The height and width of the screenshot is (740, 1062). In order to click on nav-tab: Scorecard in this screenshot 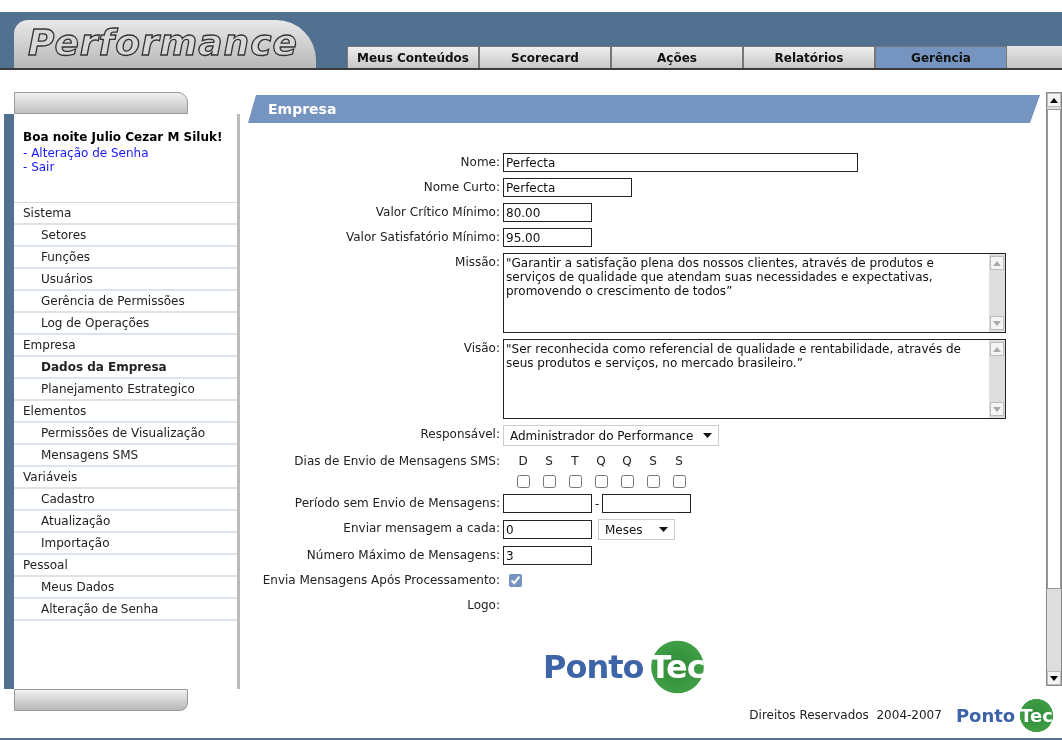, I will do `click(545, 57)`.